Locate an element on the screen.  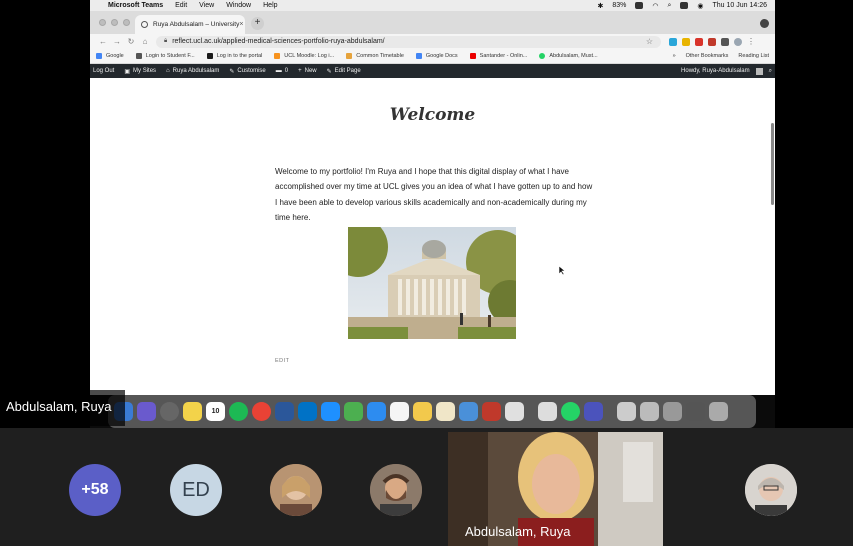
bookmark-timetable: Common Timetable is located at coordinates (375, 56).